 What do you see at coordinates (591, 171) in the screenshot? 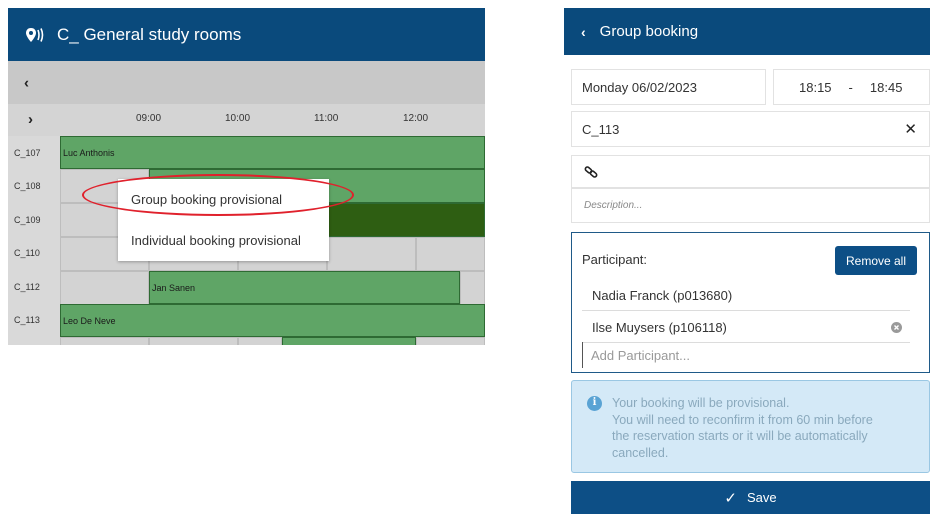
I see `link-icon` at bounding box center [591, 171].